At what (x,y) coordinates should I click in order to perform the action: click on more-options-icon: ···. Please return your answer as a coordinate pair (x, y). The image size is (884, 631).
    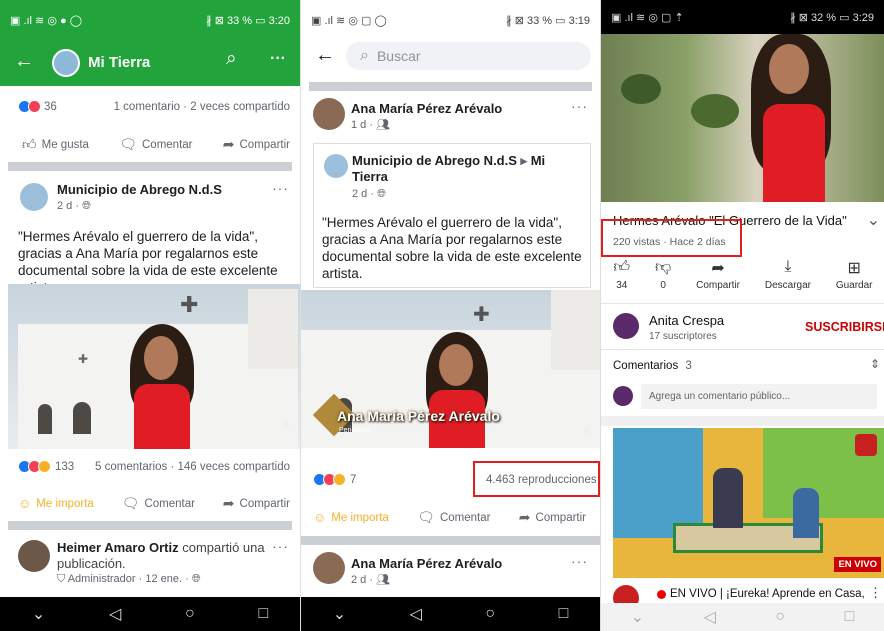
    Looking at the image, I should click on (278, 59).